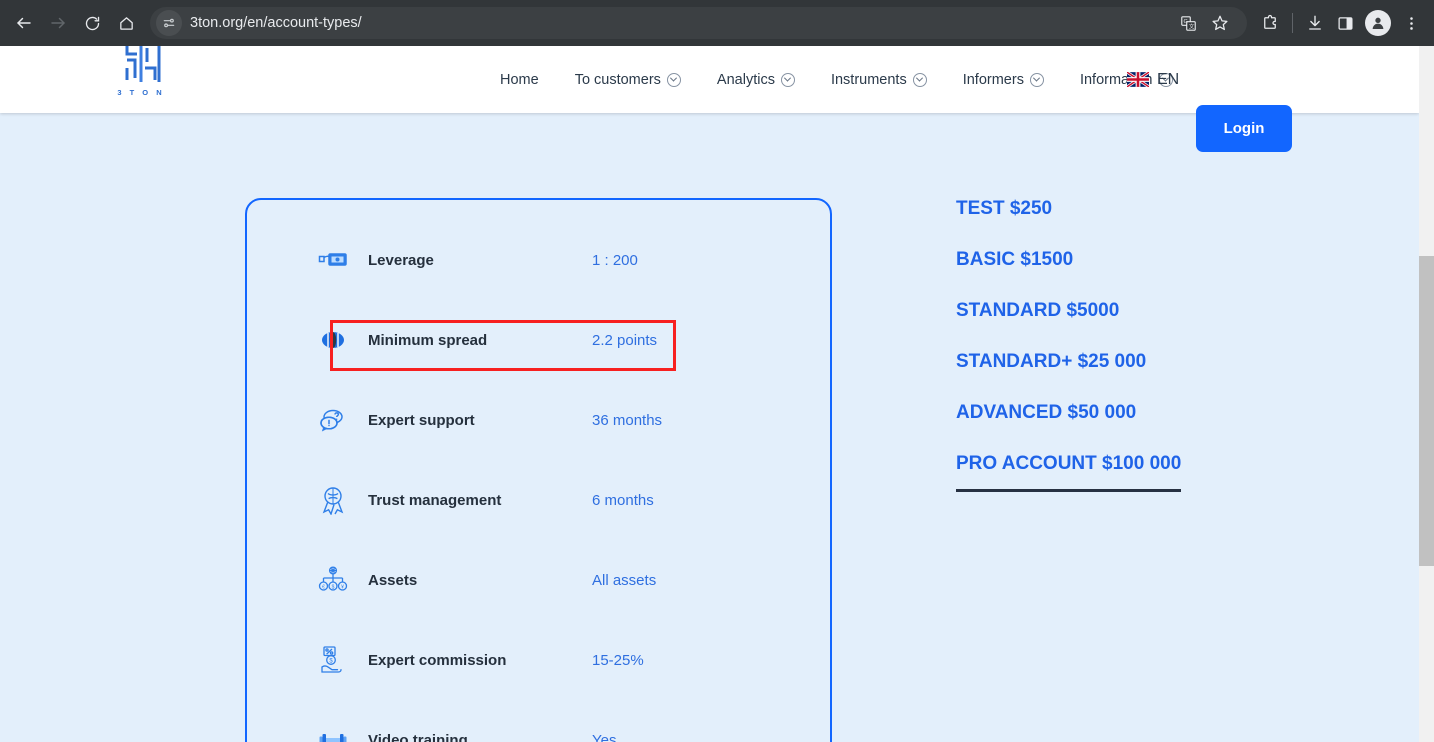 This screenshot has height=742, width=1434. What do you see at coordinates (538, 500) in the screenshot?
I see `spec-row-trust-management: Trust management 6 months` at bounding box center [538, 500].